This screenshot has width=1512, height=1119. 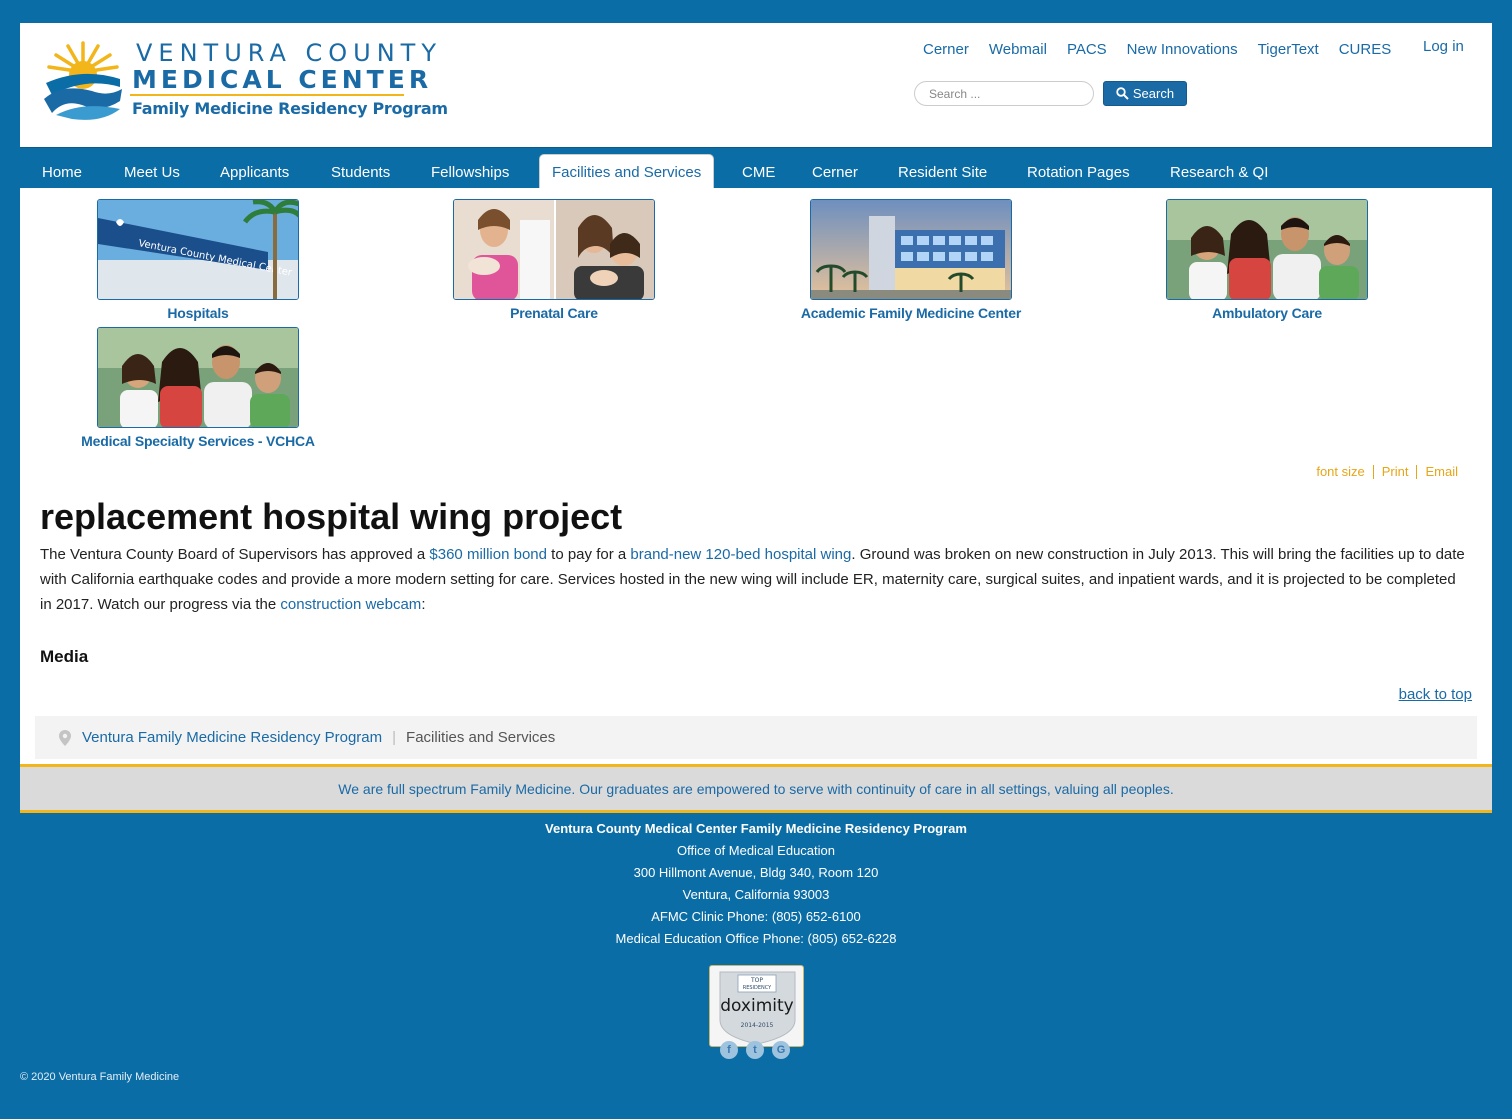 What do you see at coordinates (1087, 49) in the screenshot?
I see `top-link-pacs: PACS` at bounding box center [1087, 49].